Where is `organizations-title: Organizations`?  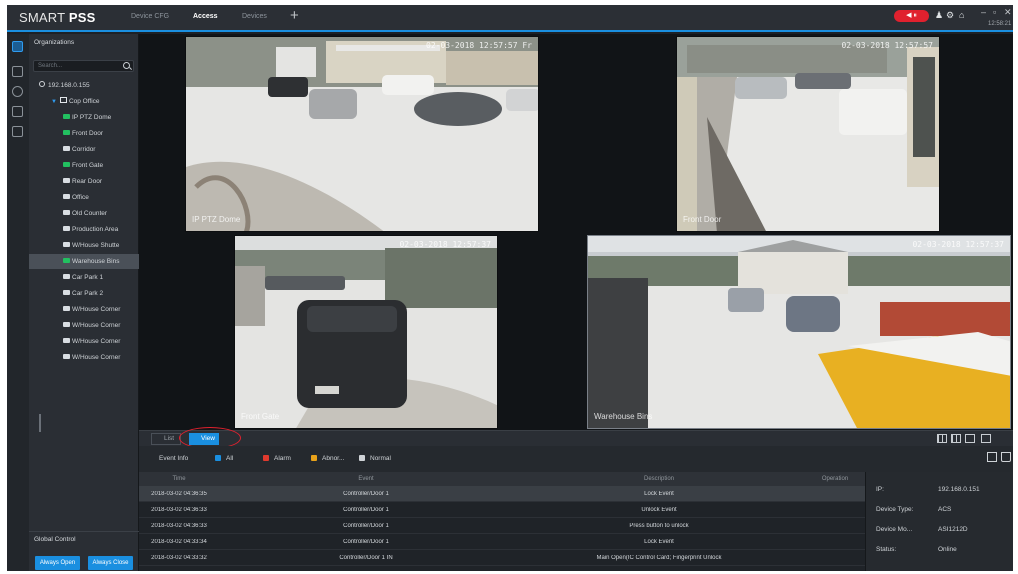 organizations-title: Organizations is located at coordinates (54, 42).